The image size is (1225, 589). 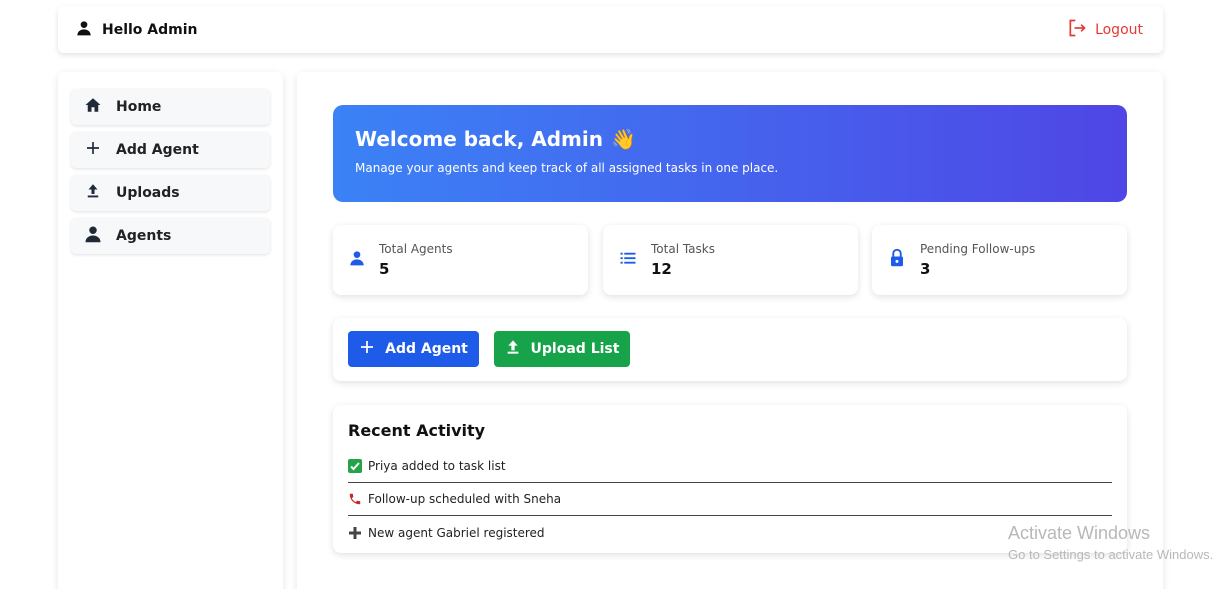 What do you see at coordinates (623, 139) in the screenshot?
I see `waving-hand-icon: 👋` at bounding box center [623, 139].